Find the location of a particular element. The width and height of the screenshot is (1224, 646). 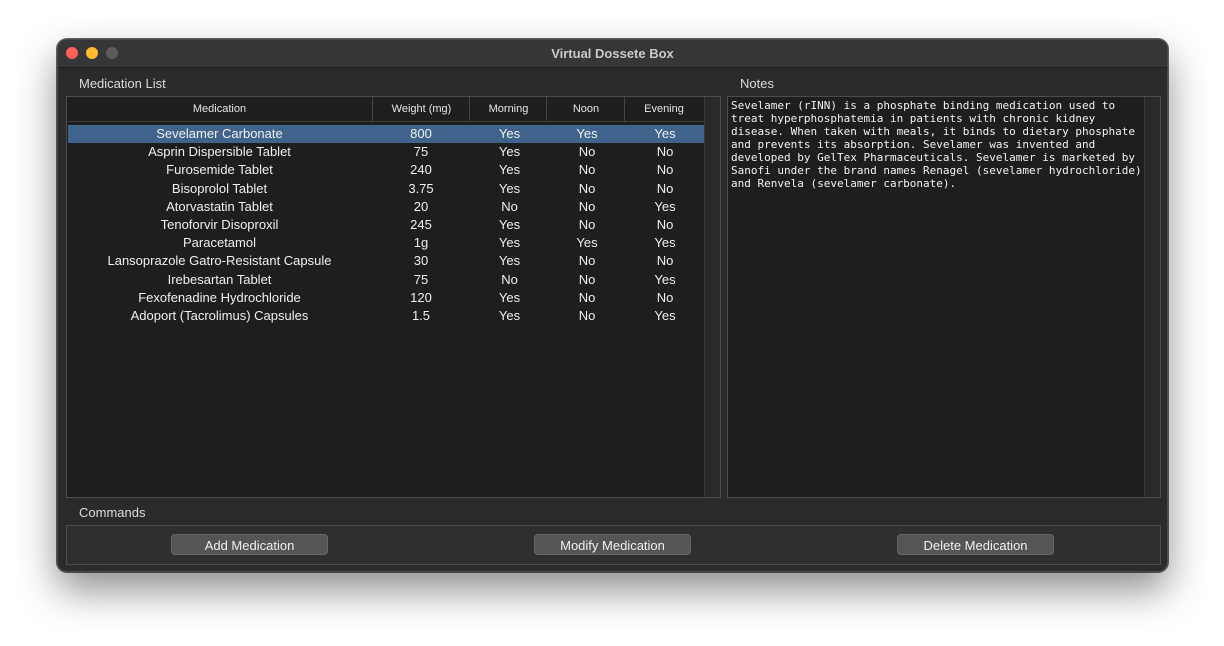

cell-weight: 1g is located at coordinates (421, 243).